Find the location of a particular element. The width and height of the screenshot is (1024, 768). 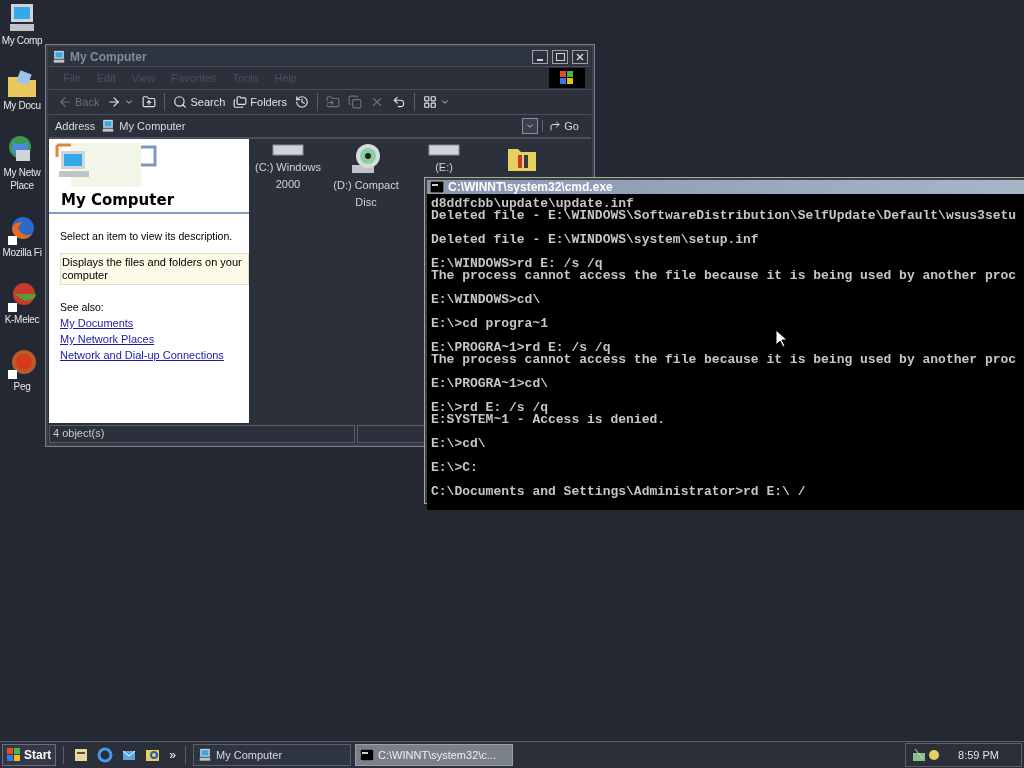

console-line: E:\WINDOWS>rd E: /s /q is located at coordinates (517, 264).